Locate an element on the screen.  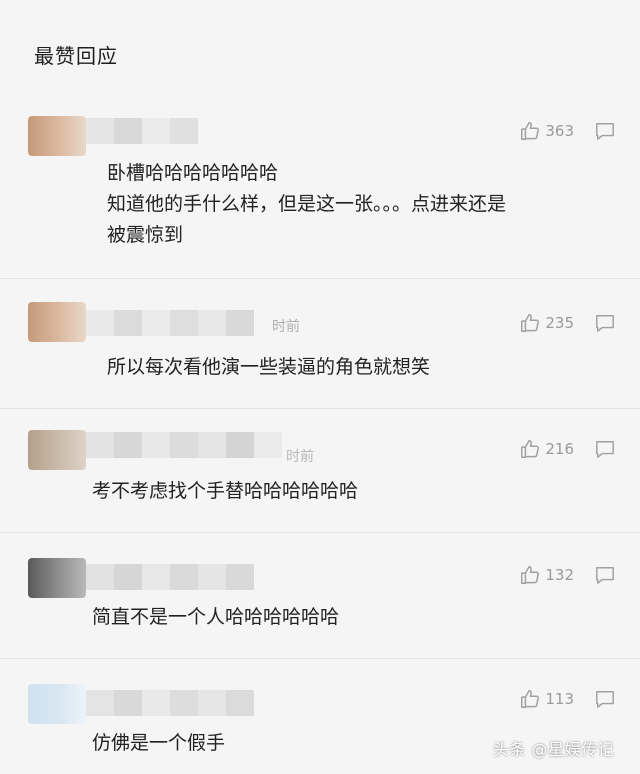
like-button: 216 is located at coordinates (546, 449).